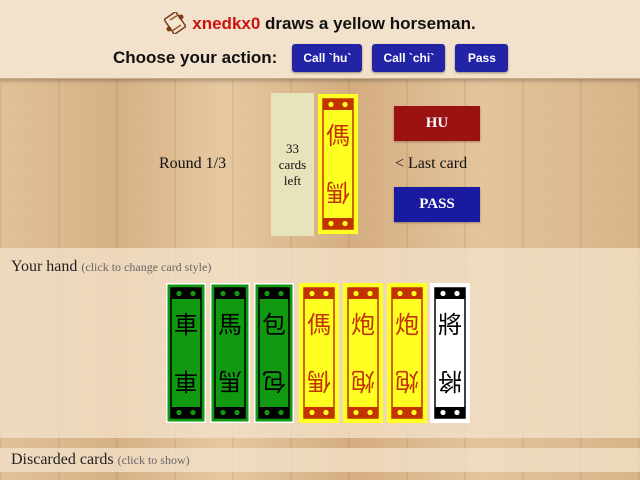 The height and width of the screenshot is (480, 640). I want to click on discard-title-text: Discarded cards, so click(62, 459).